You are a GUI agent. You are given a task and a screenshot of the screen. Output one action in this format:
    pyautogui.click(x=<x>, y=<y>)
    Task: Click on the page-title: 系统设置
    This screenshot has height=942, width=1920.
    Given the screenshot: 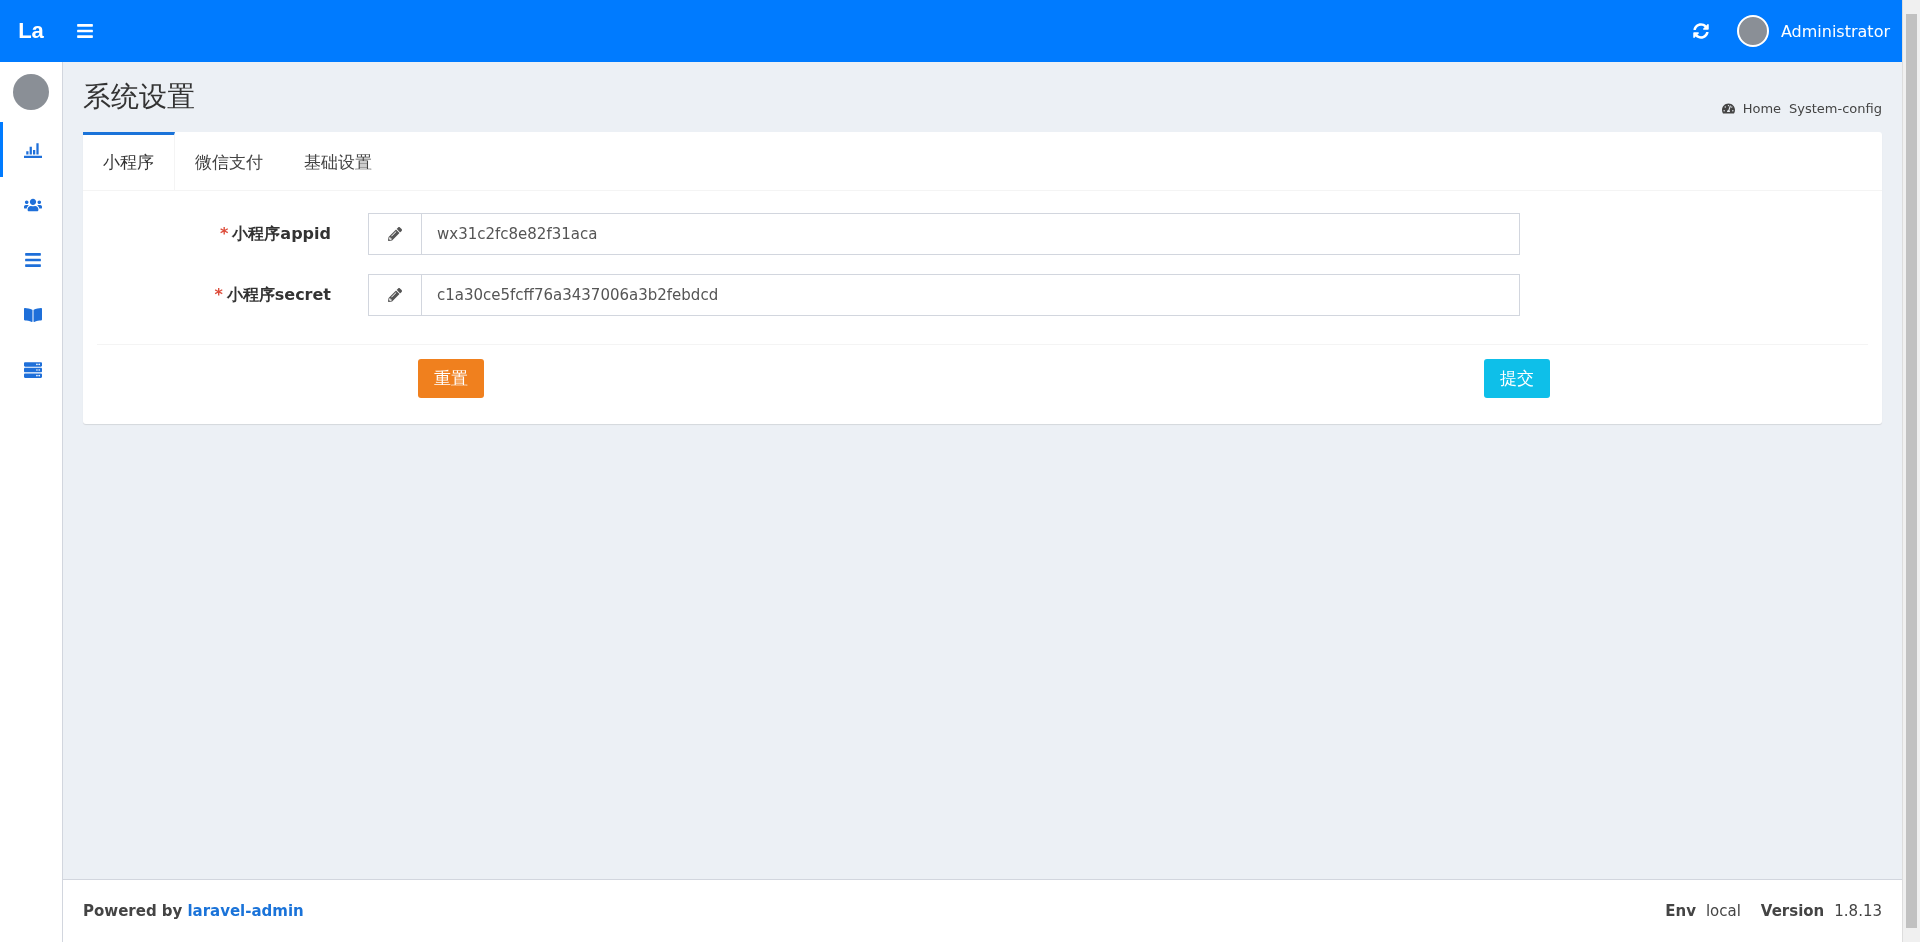 What is the action you would take?
    pyautogui.click(x=139, y=97)
    